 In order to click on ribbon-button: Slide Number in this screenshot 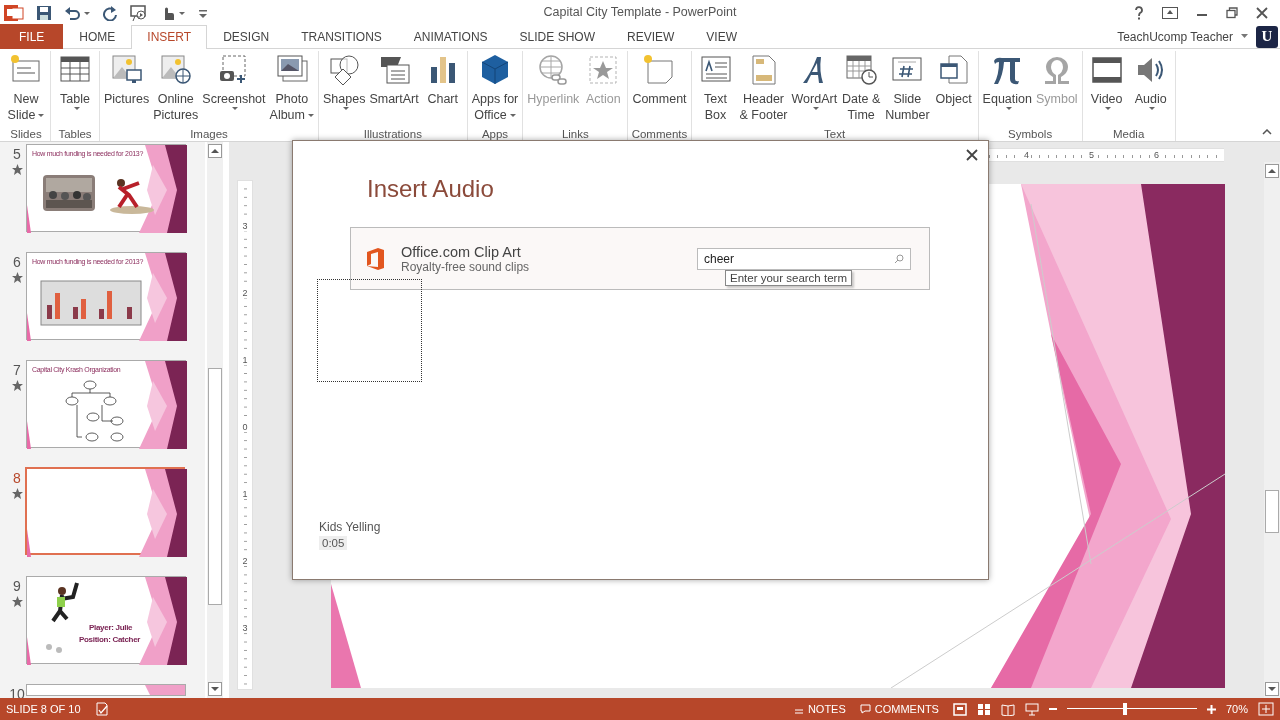, I will do `click(907, 89)`.